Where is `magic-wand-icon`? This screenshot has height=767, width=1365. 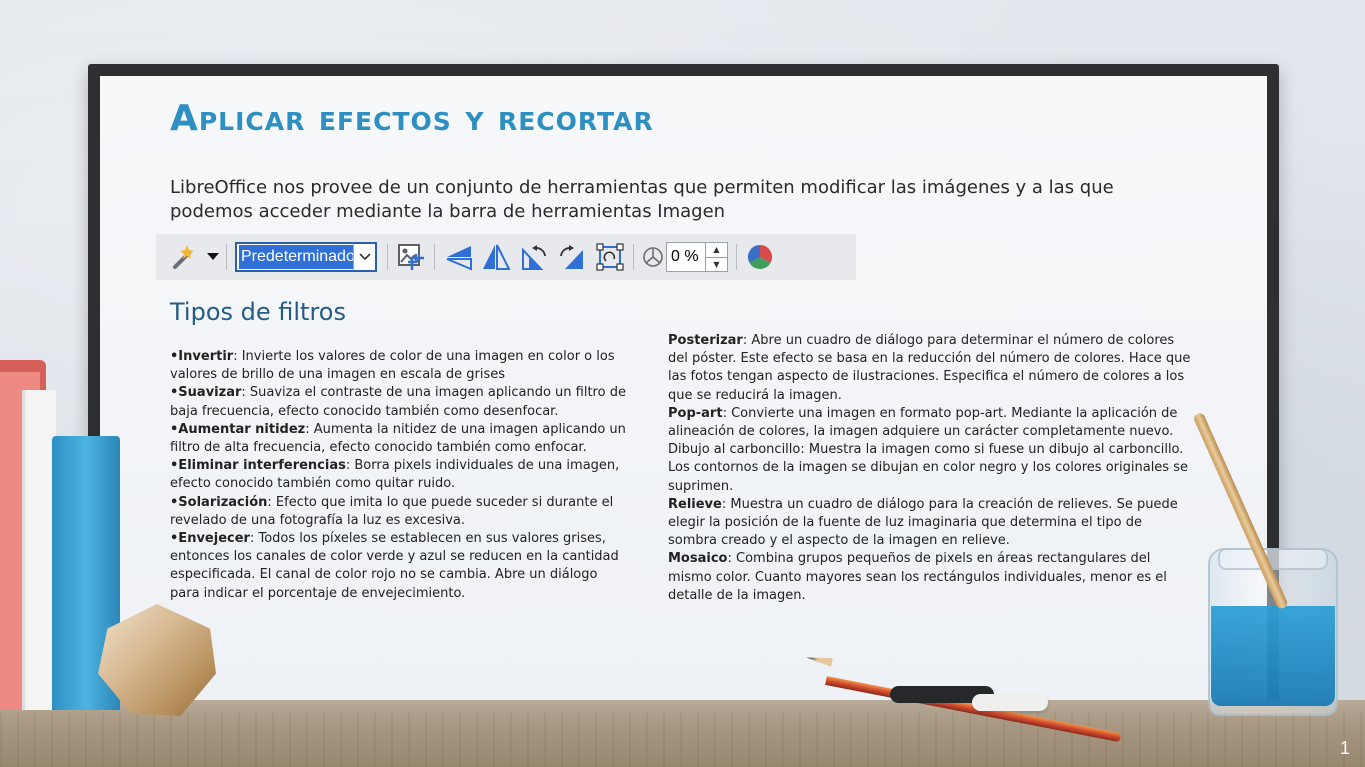
magic-wand-icon is located at coordinates (183, 257).